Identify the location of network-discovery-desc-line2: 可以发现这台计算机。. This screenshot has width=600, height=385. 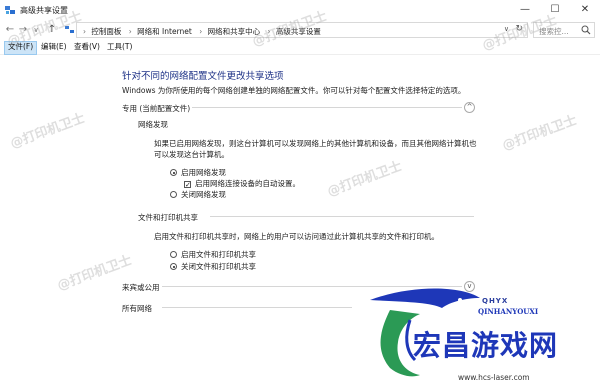
(191, 154).